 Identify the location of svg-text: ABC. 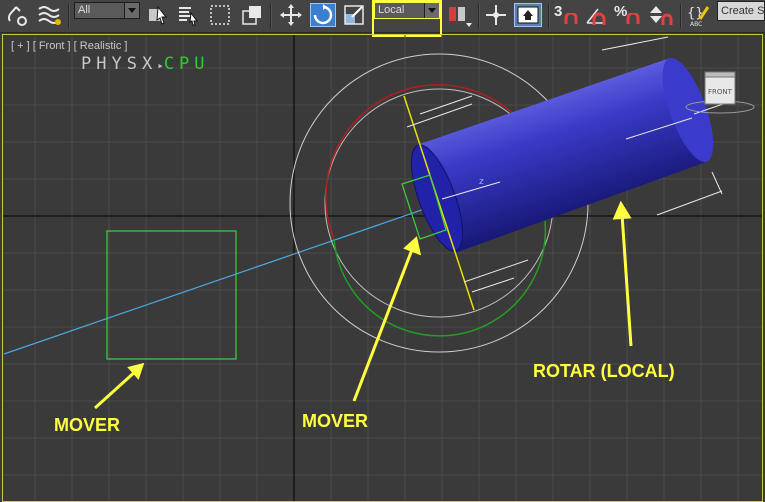
(696, 24).